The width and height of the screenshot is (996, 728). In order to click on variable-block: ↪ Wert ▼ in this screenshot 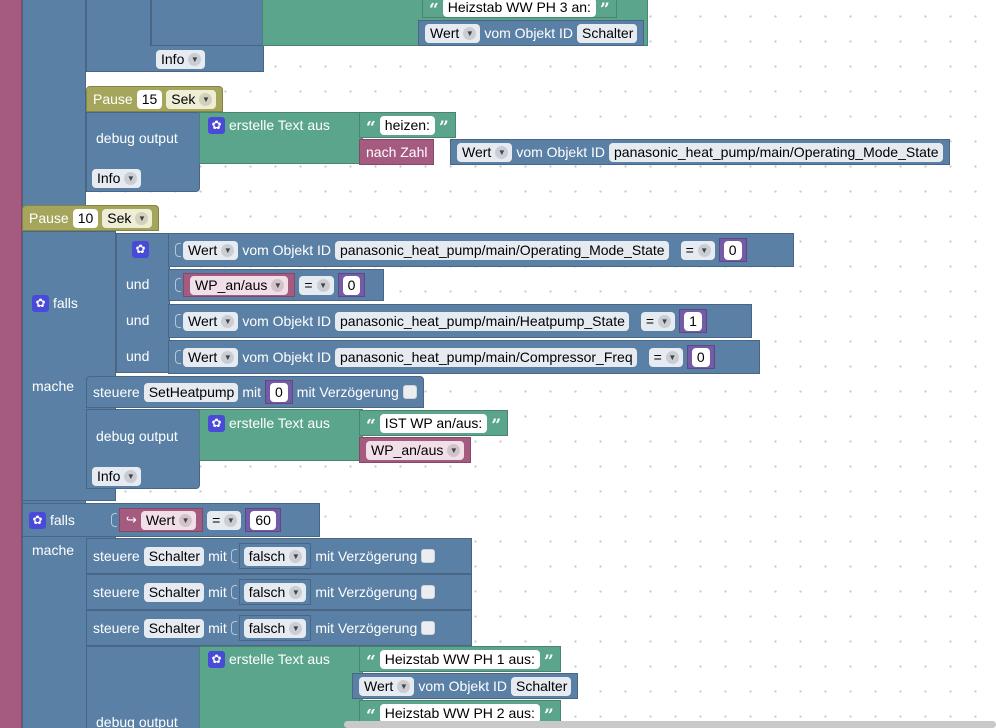, I will do `click(161, 520)`.